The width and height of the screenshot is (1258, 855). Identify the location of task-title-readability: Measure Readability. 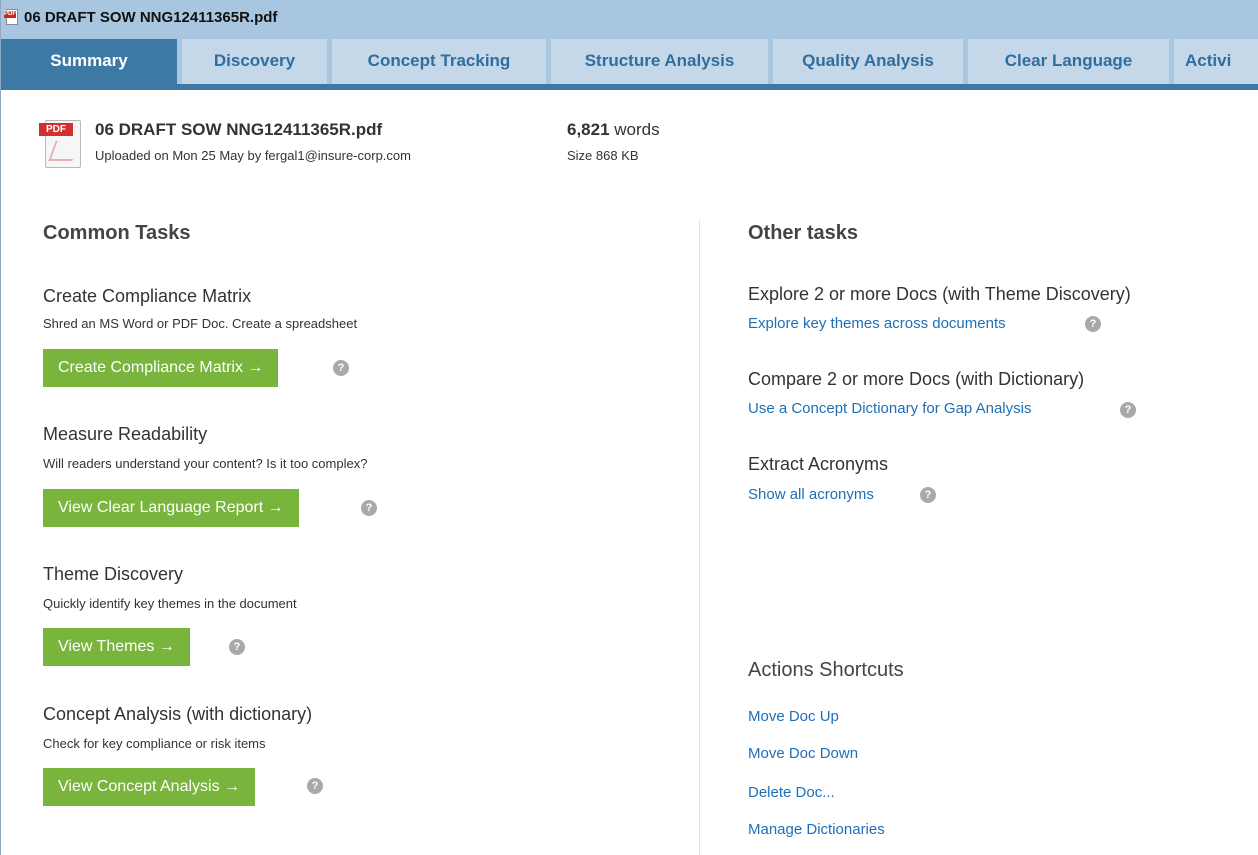
(125, 434).